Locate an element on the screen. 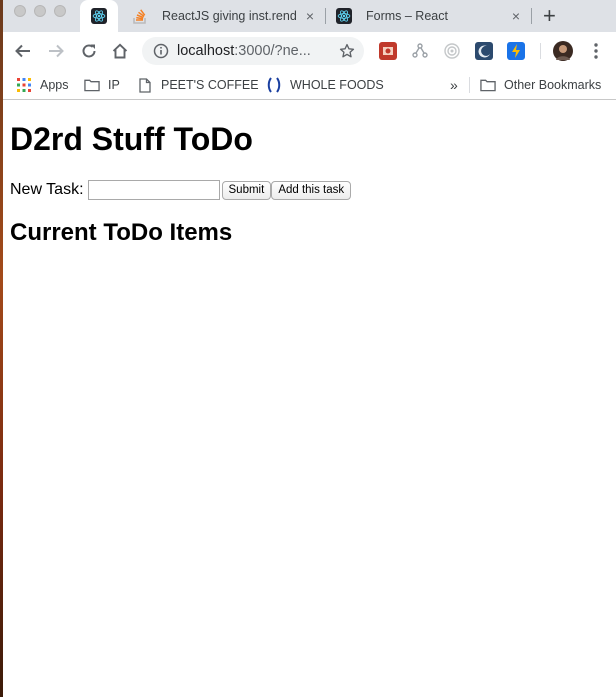 Image resolution: width=616 pixels, height=697 pixels. bookmarks-separator is located at coordinates (469, 85).